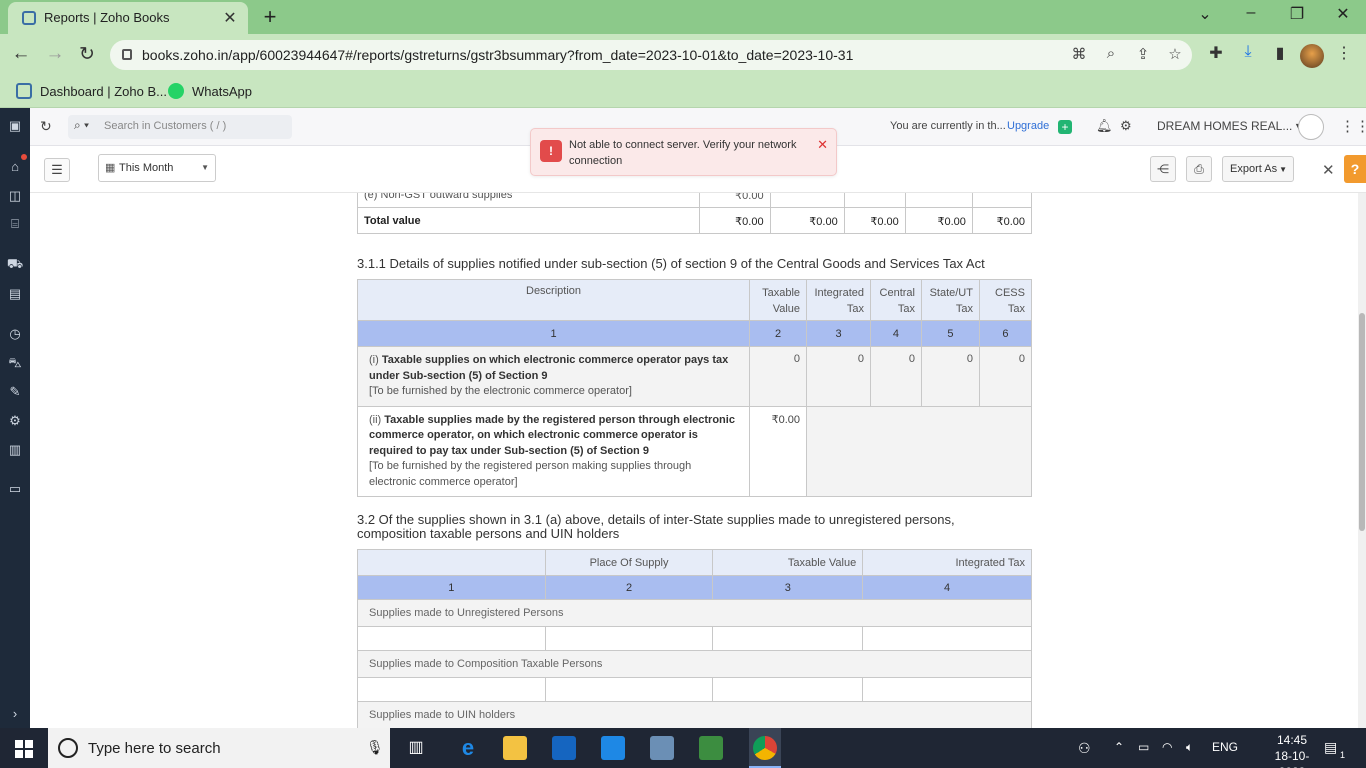  I want to click on taskbar-search-input: Type here to search, so click(154, 748).